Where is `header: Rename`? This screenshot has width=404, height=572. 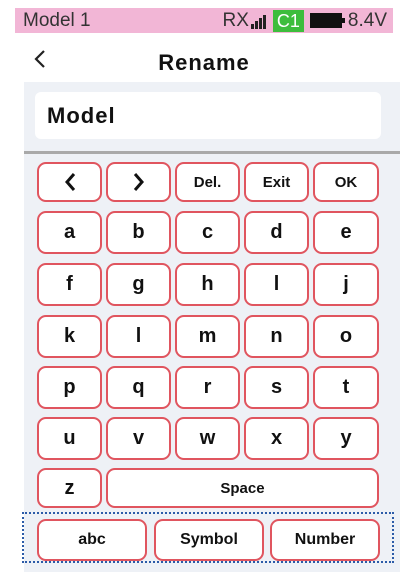 header: Rename is located at coordinates (204, 61).